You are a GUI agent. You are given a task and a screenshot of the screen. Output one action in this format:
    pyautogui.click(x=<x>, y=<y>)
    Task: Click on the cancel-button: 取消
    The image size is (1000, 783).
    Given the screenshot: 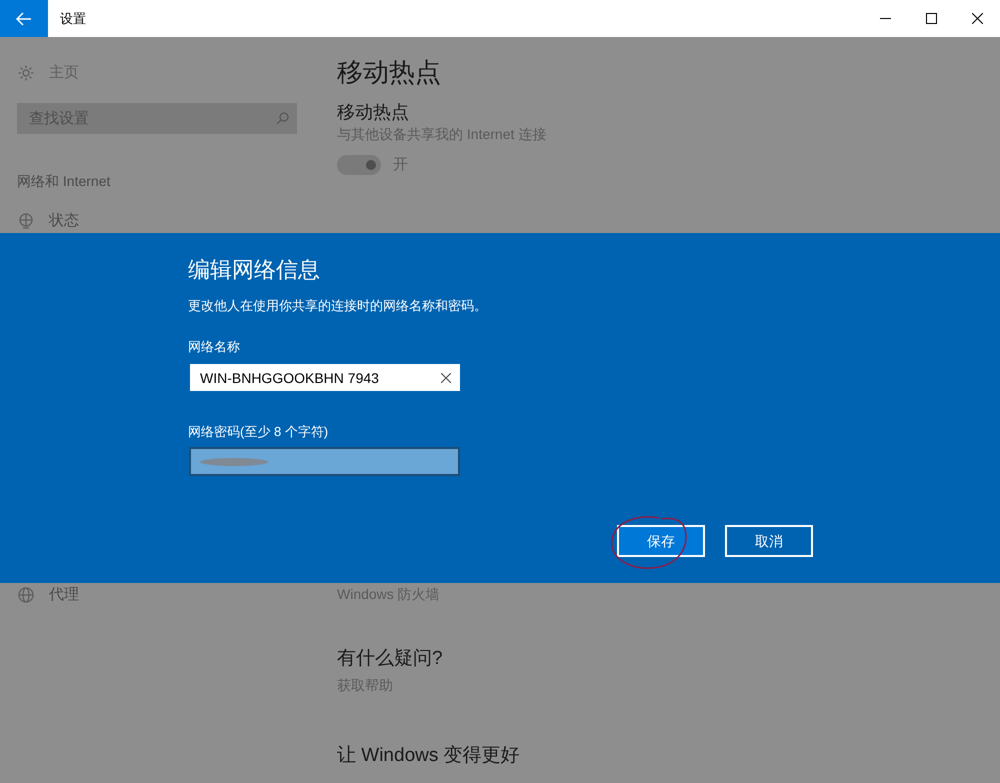 What is the action you would take?
    pyautogui.click(x=769, y=541)
    